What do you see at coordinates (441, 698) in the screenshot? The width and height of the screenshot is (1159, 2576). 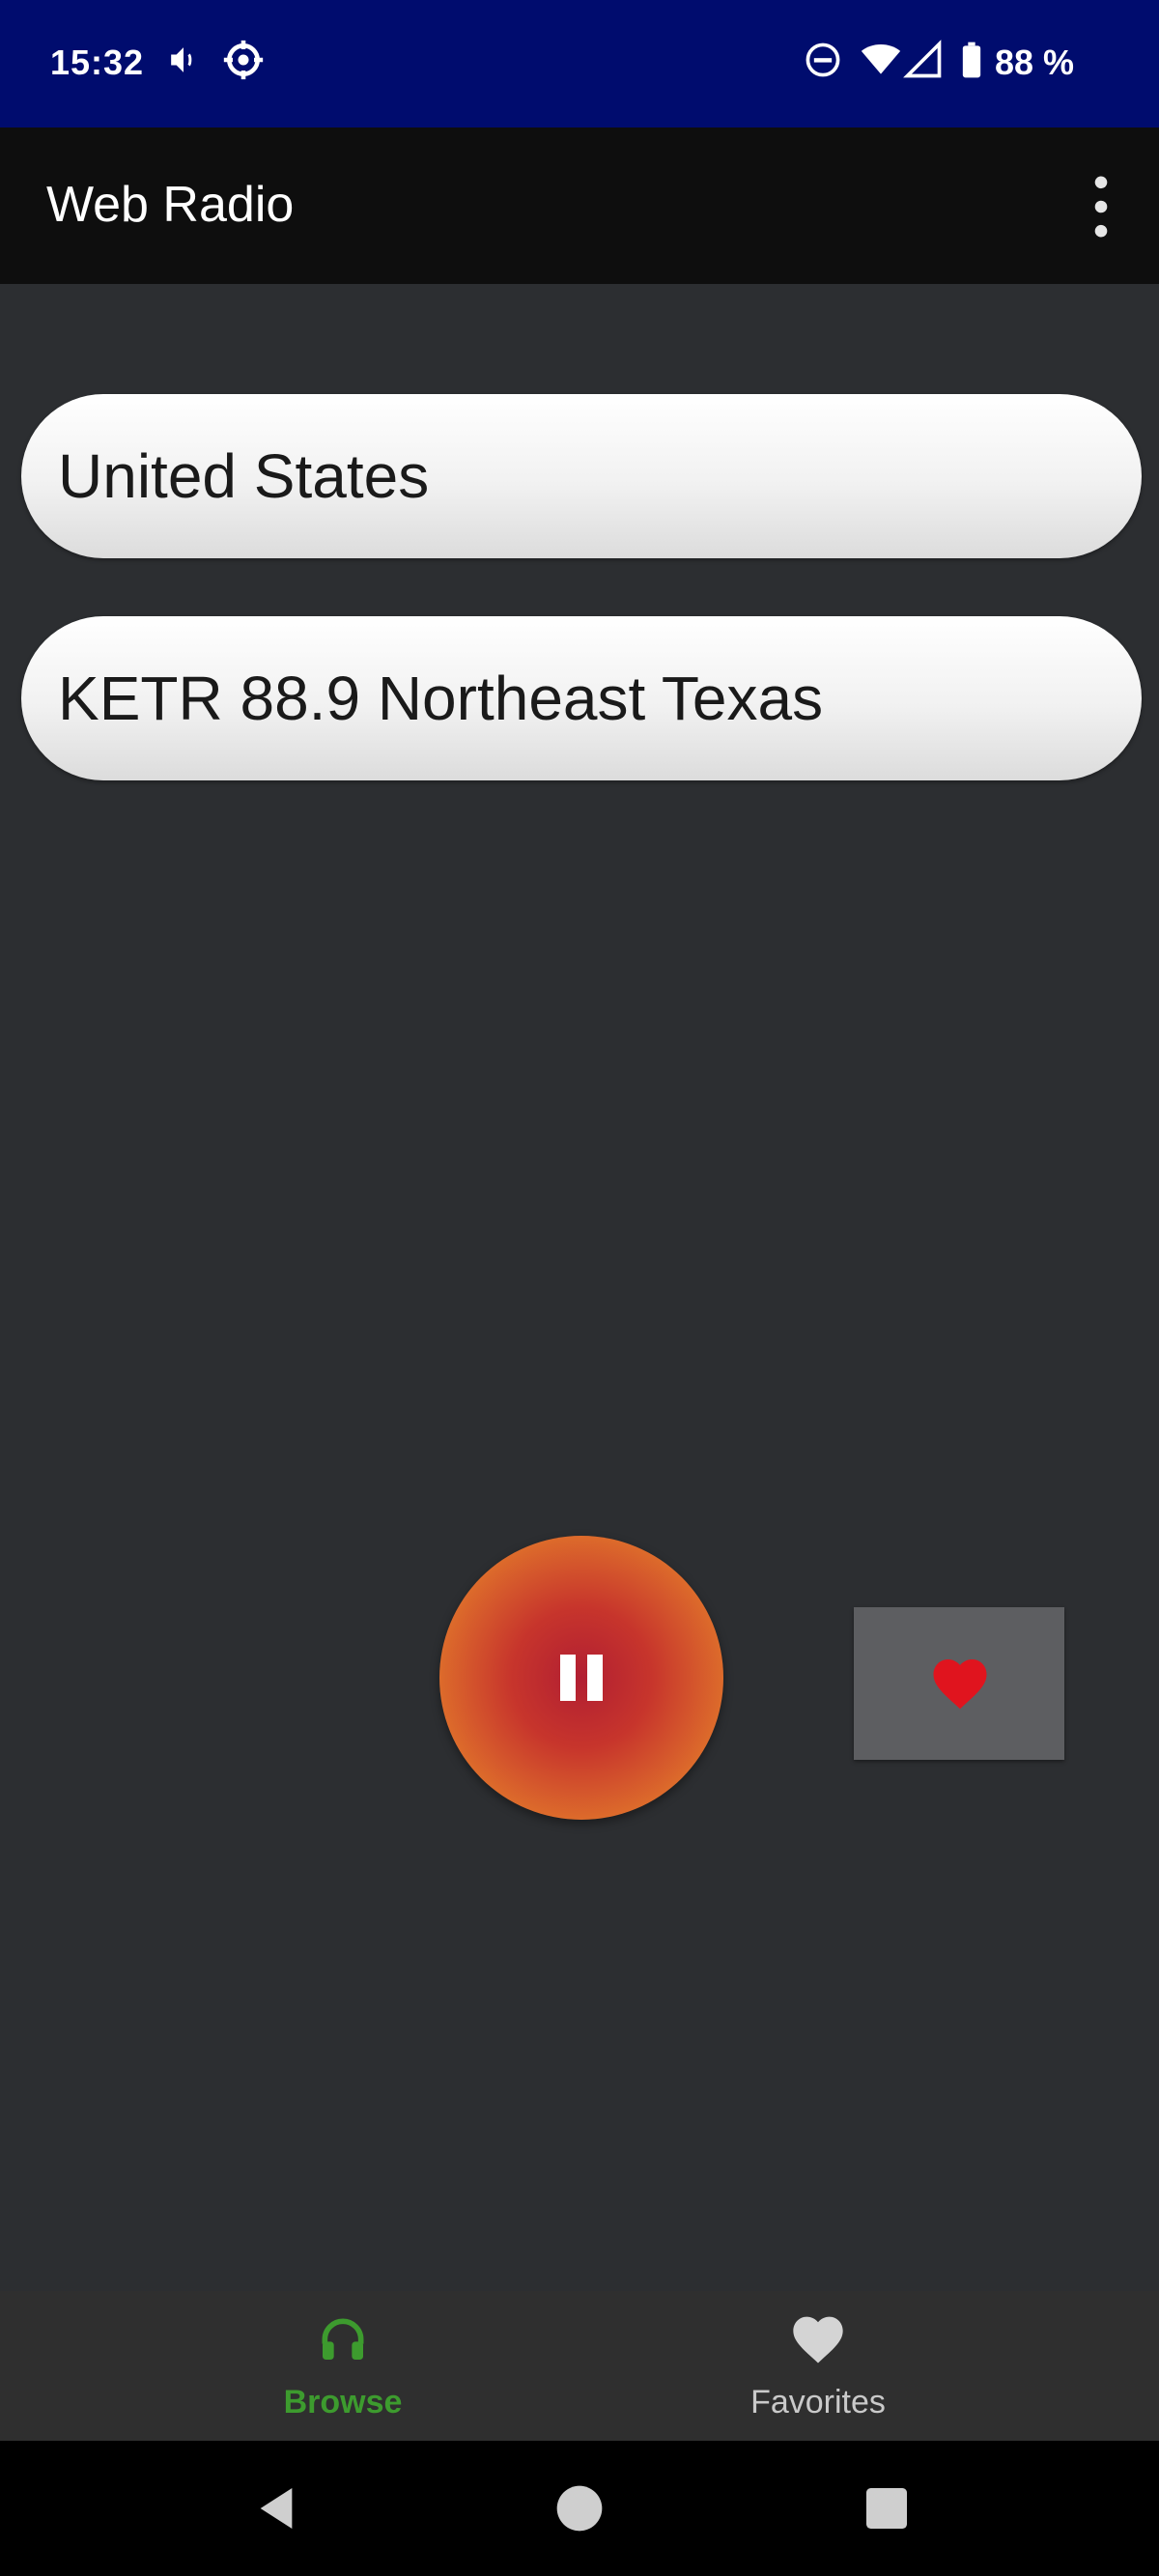 I see `station-label: KETR 88.9 Northeast Texas` at bounding box center [441, 698].